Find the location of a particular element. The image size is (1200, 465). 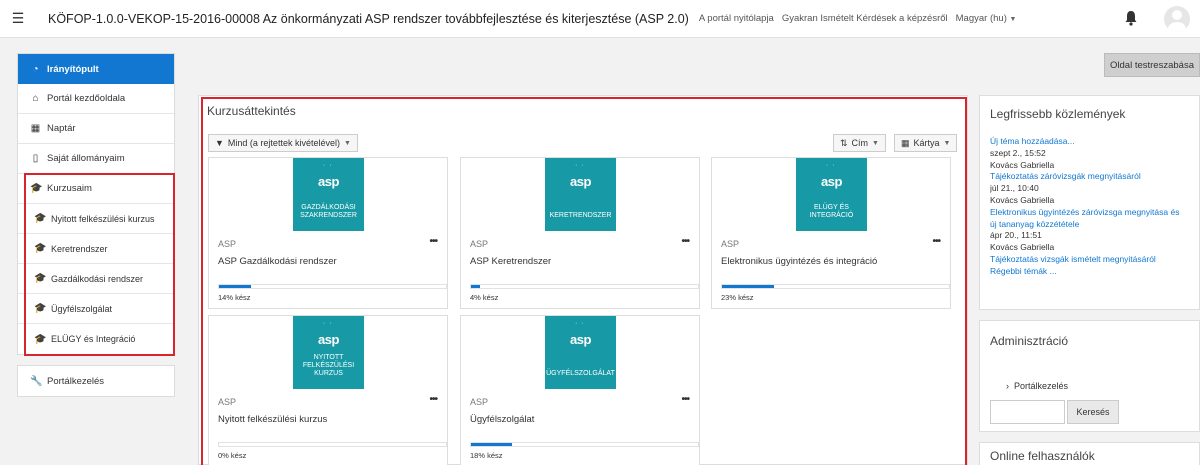

nav-group-admin: 🔧 Portálkezelés is located at coordinates (96, 381).